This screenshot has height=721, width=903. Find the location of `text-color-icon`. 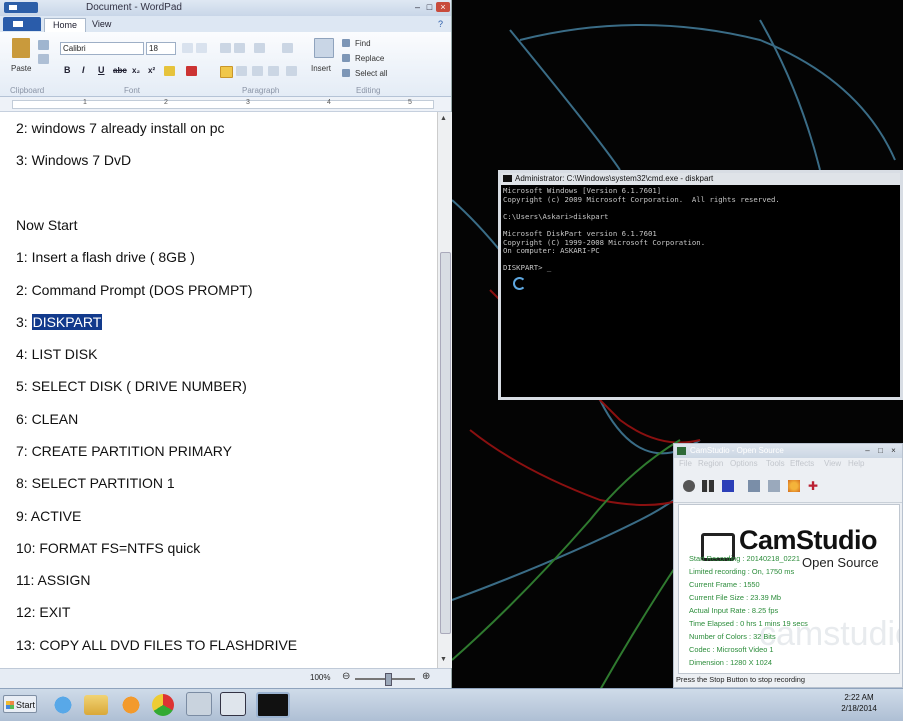

text-color-icon is located at coordinates (191, 71).